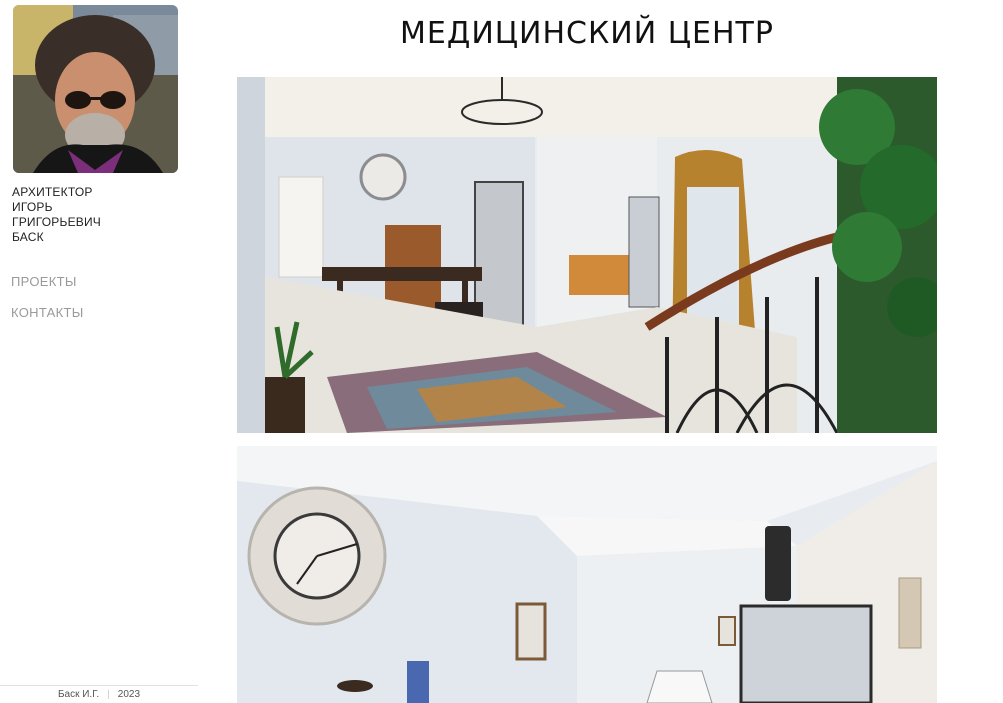 This screenshot has width=1003, height=703. What do you see at coordinates (95, 89) in the screenshot?
I see `author-avatar` at bounding box center [95, 89].